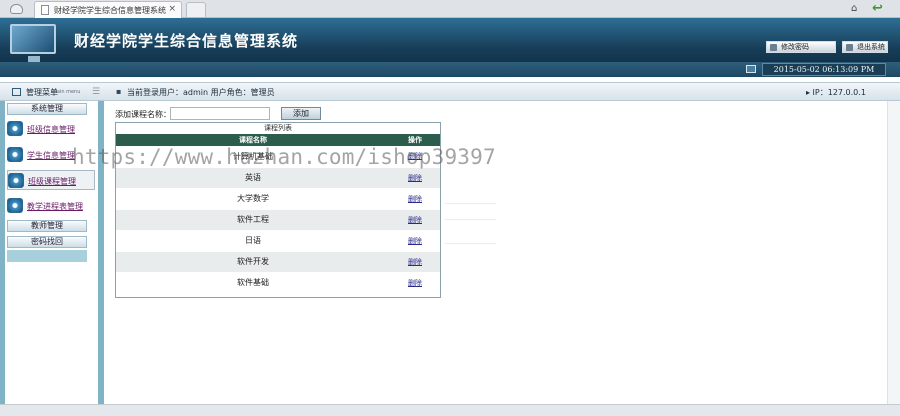  I want to click on exit-icon, so click(849, 47).